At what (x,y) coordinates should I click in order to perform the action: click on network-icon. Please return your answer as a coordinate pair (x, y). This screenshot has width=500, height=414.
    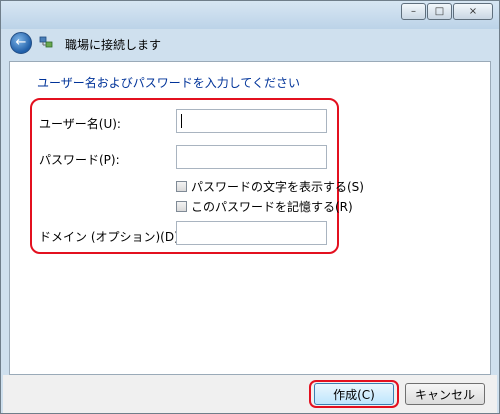
    Looking at the image, I should click on (46, 42).